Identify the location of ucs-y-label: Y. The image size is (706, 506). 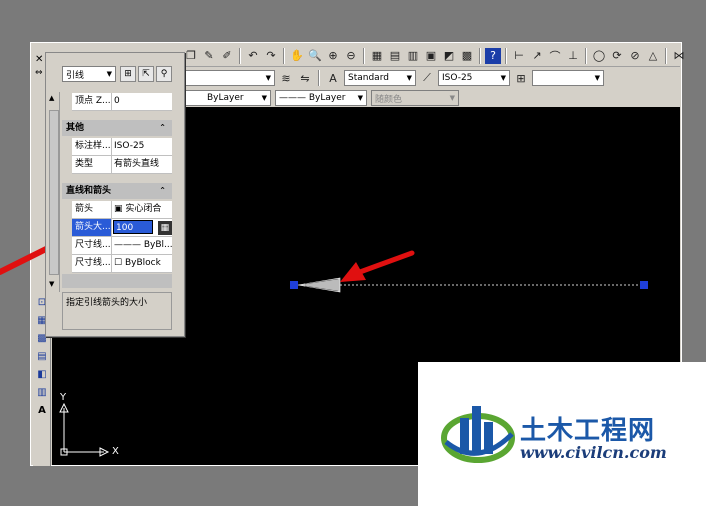
(63, 397).